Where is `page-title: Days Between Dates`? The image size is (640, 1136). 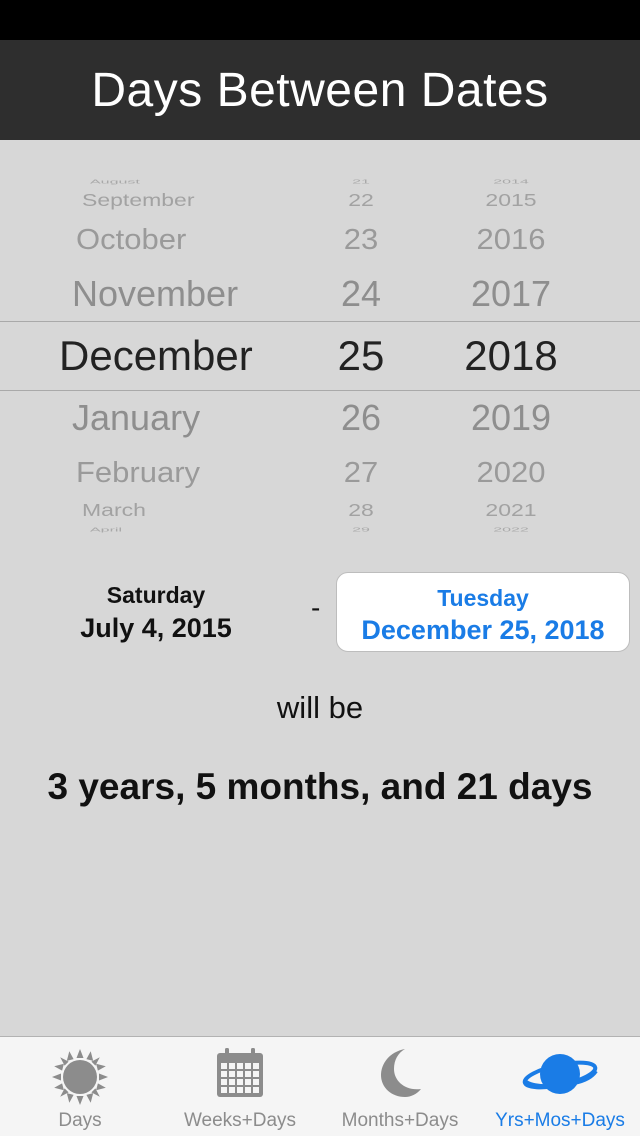 page-title: Days Between Dates is located at coordinates (320, 90).